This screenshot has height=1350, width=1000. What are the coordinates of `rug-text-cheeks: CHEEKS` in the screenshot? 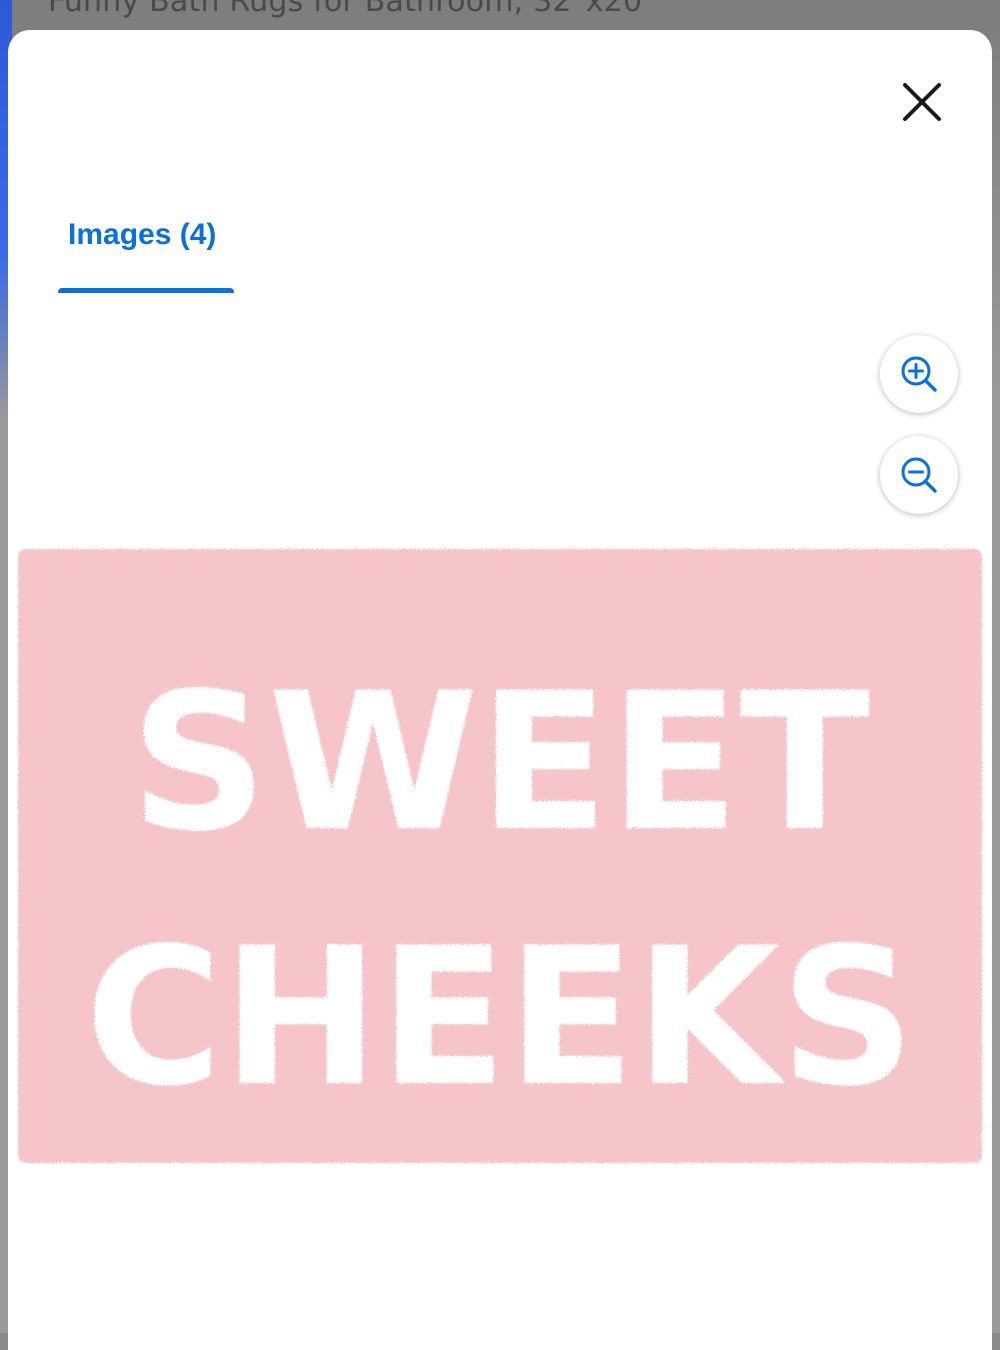 It's located at (500, 1017).